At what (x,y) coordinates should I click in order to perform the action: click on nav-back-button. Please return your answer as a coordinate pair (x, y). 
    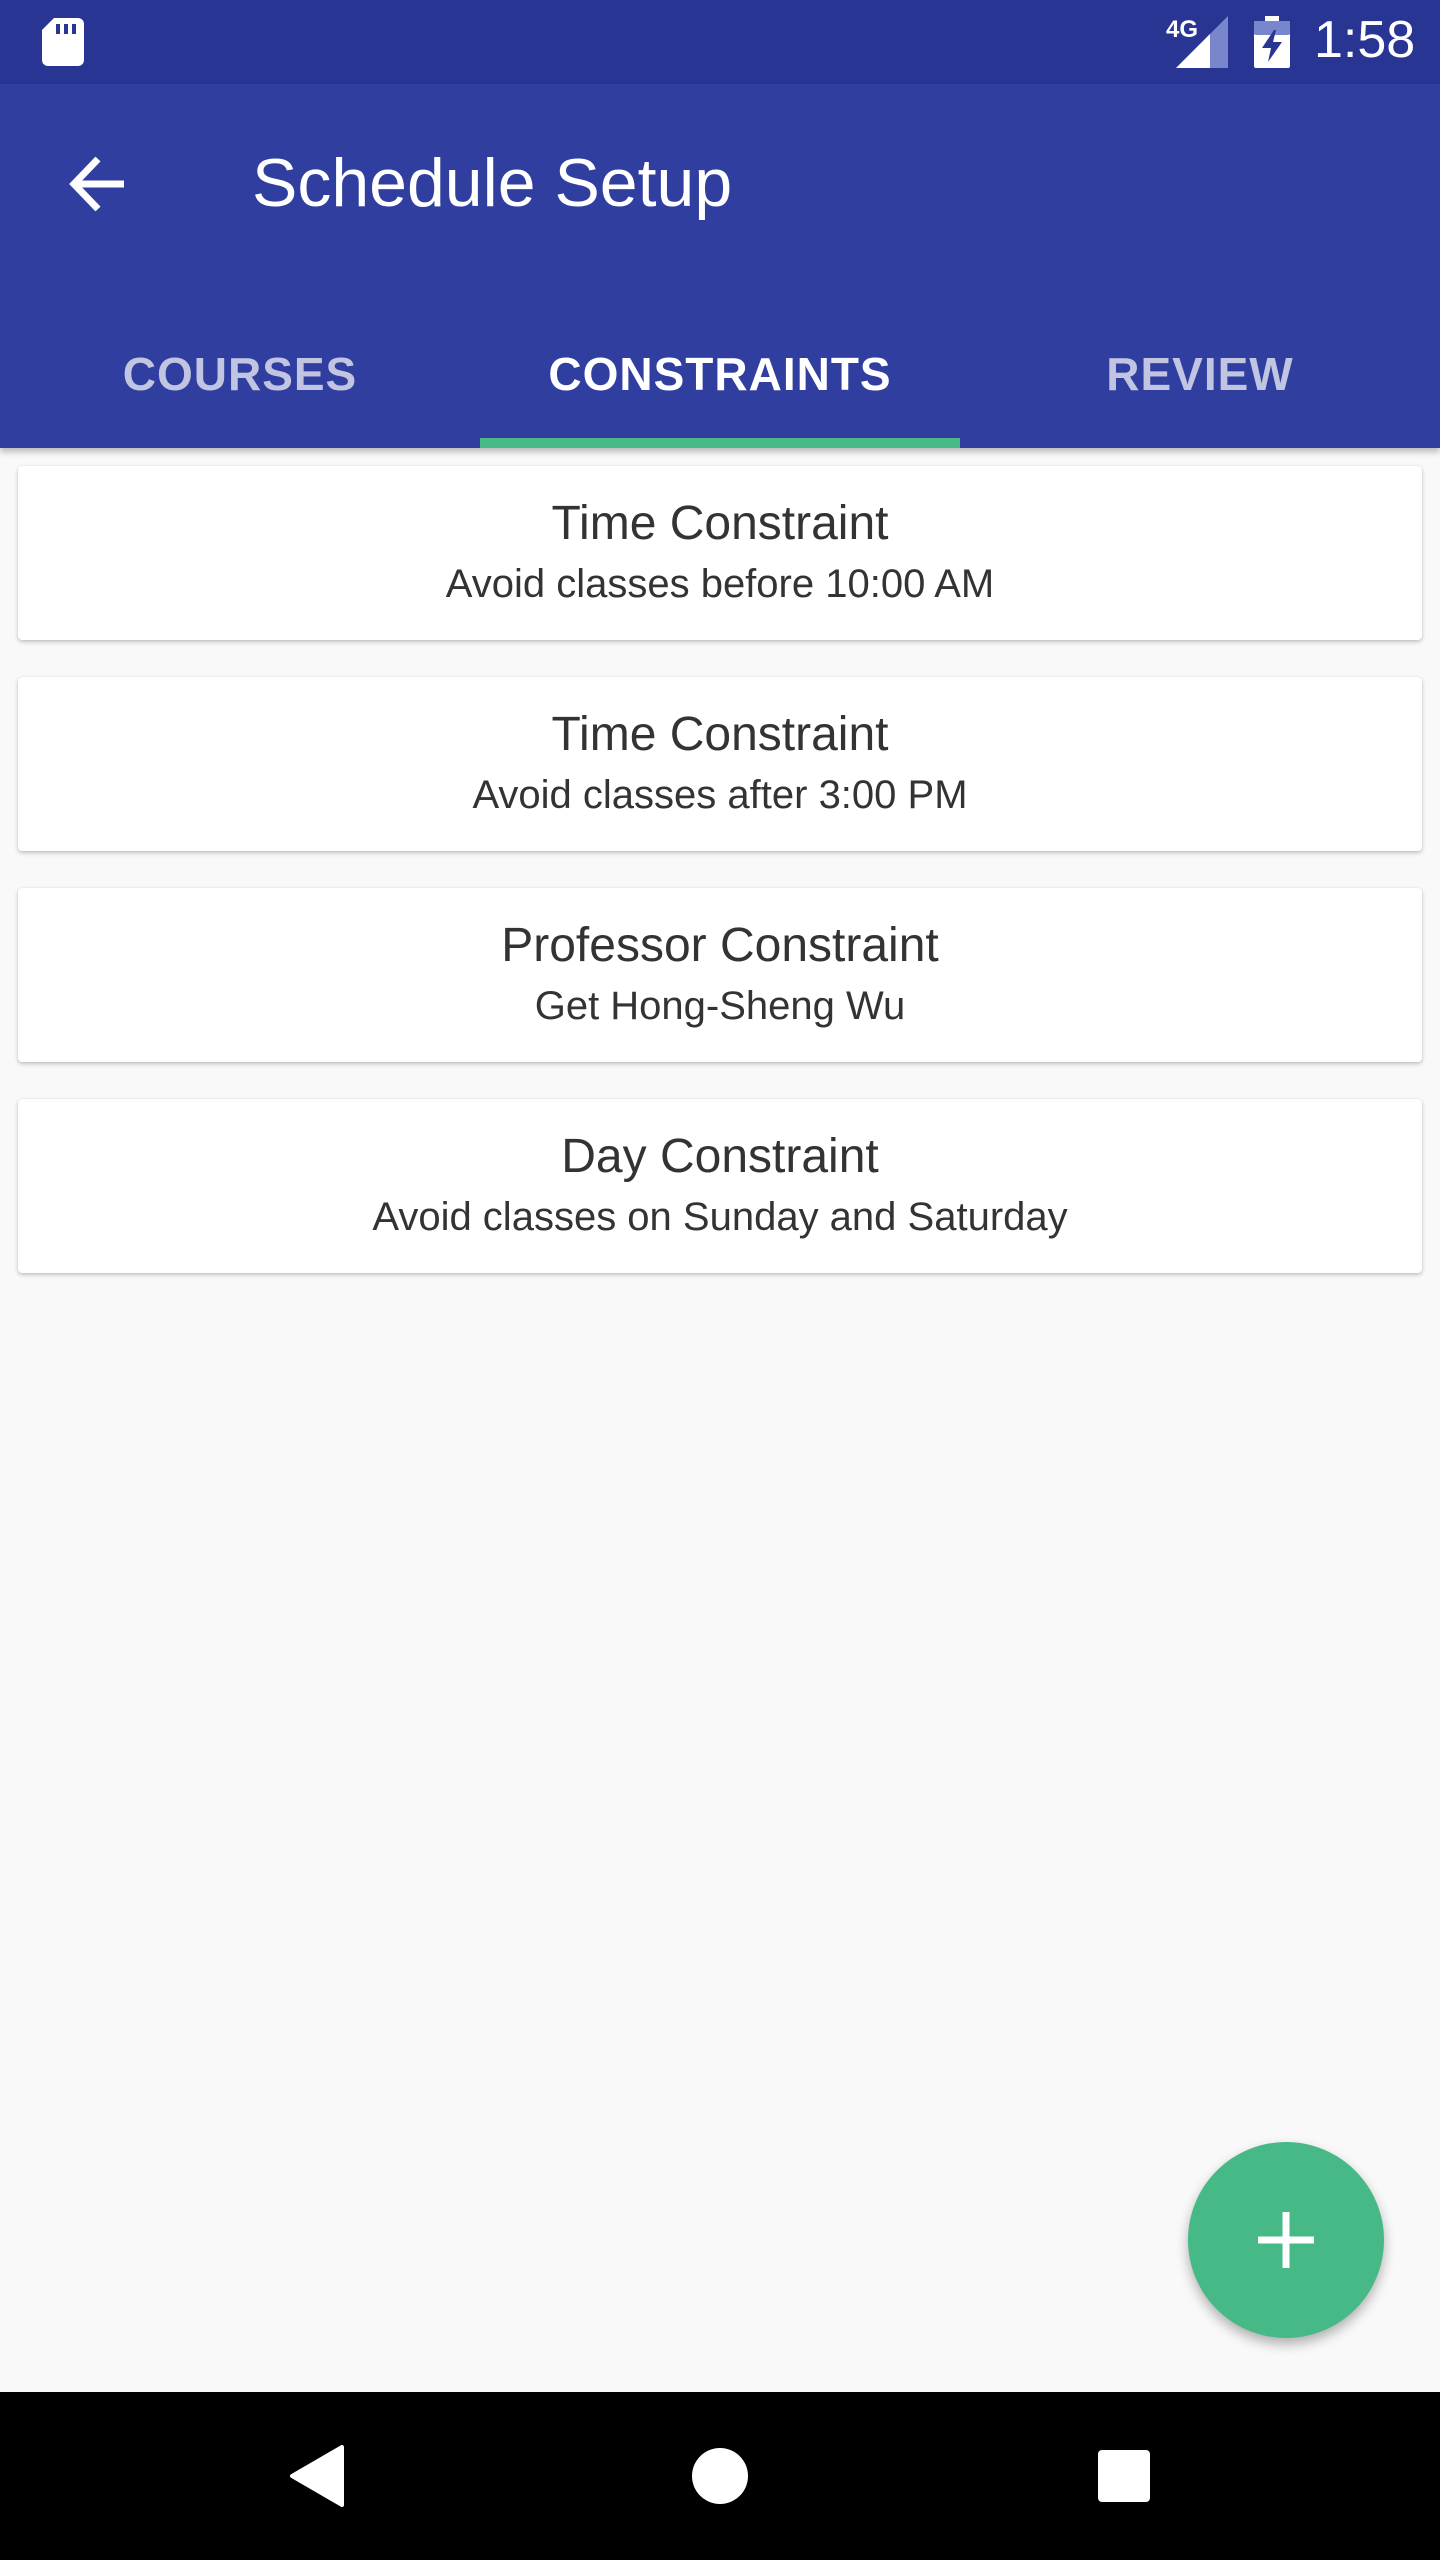
    Looking at the image, I should click on (316, 2476).